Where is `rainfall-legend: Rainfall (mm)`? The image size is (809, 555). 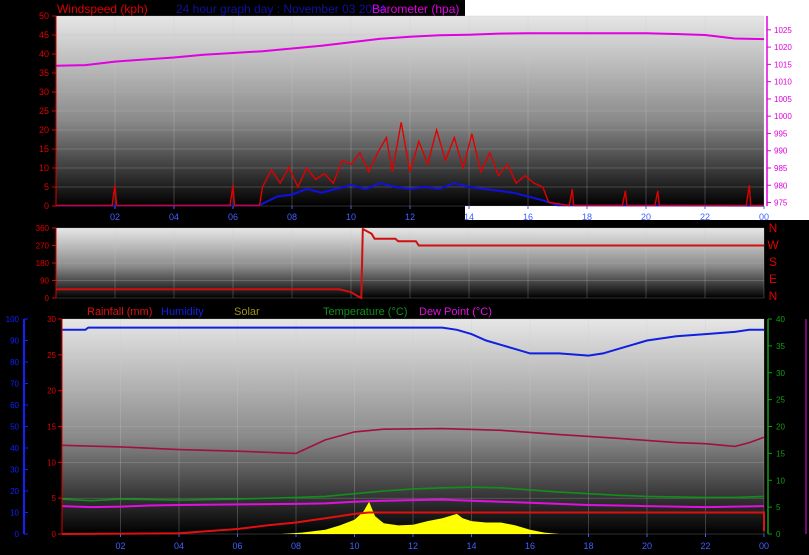 rainfall-legend: Rainfall (mm) is located at coordinates (119, 312).